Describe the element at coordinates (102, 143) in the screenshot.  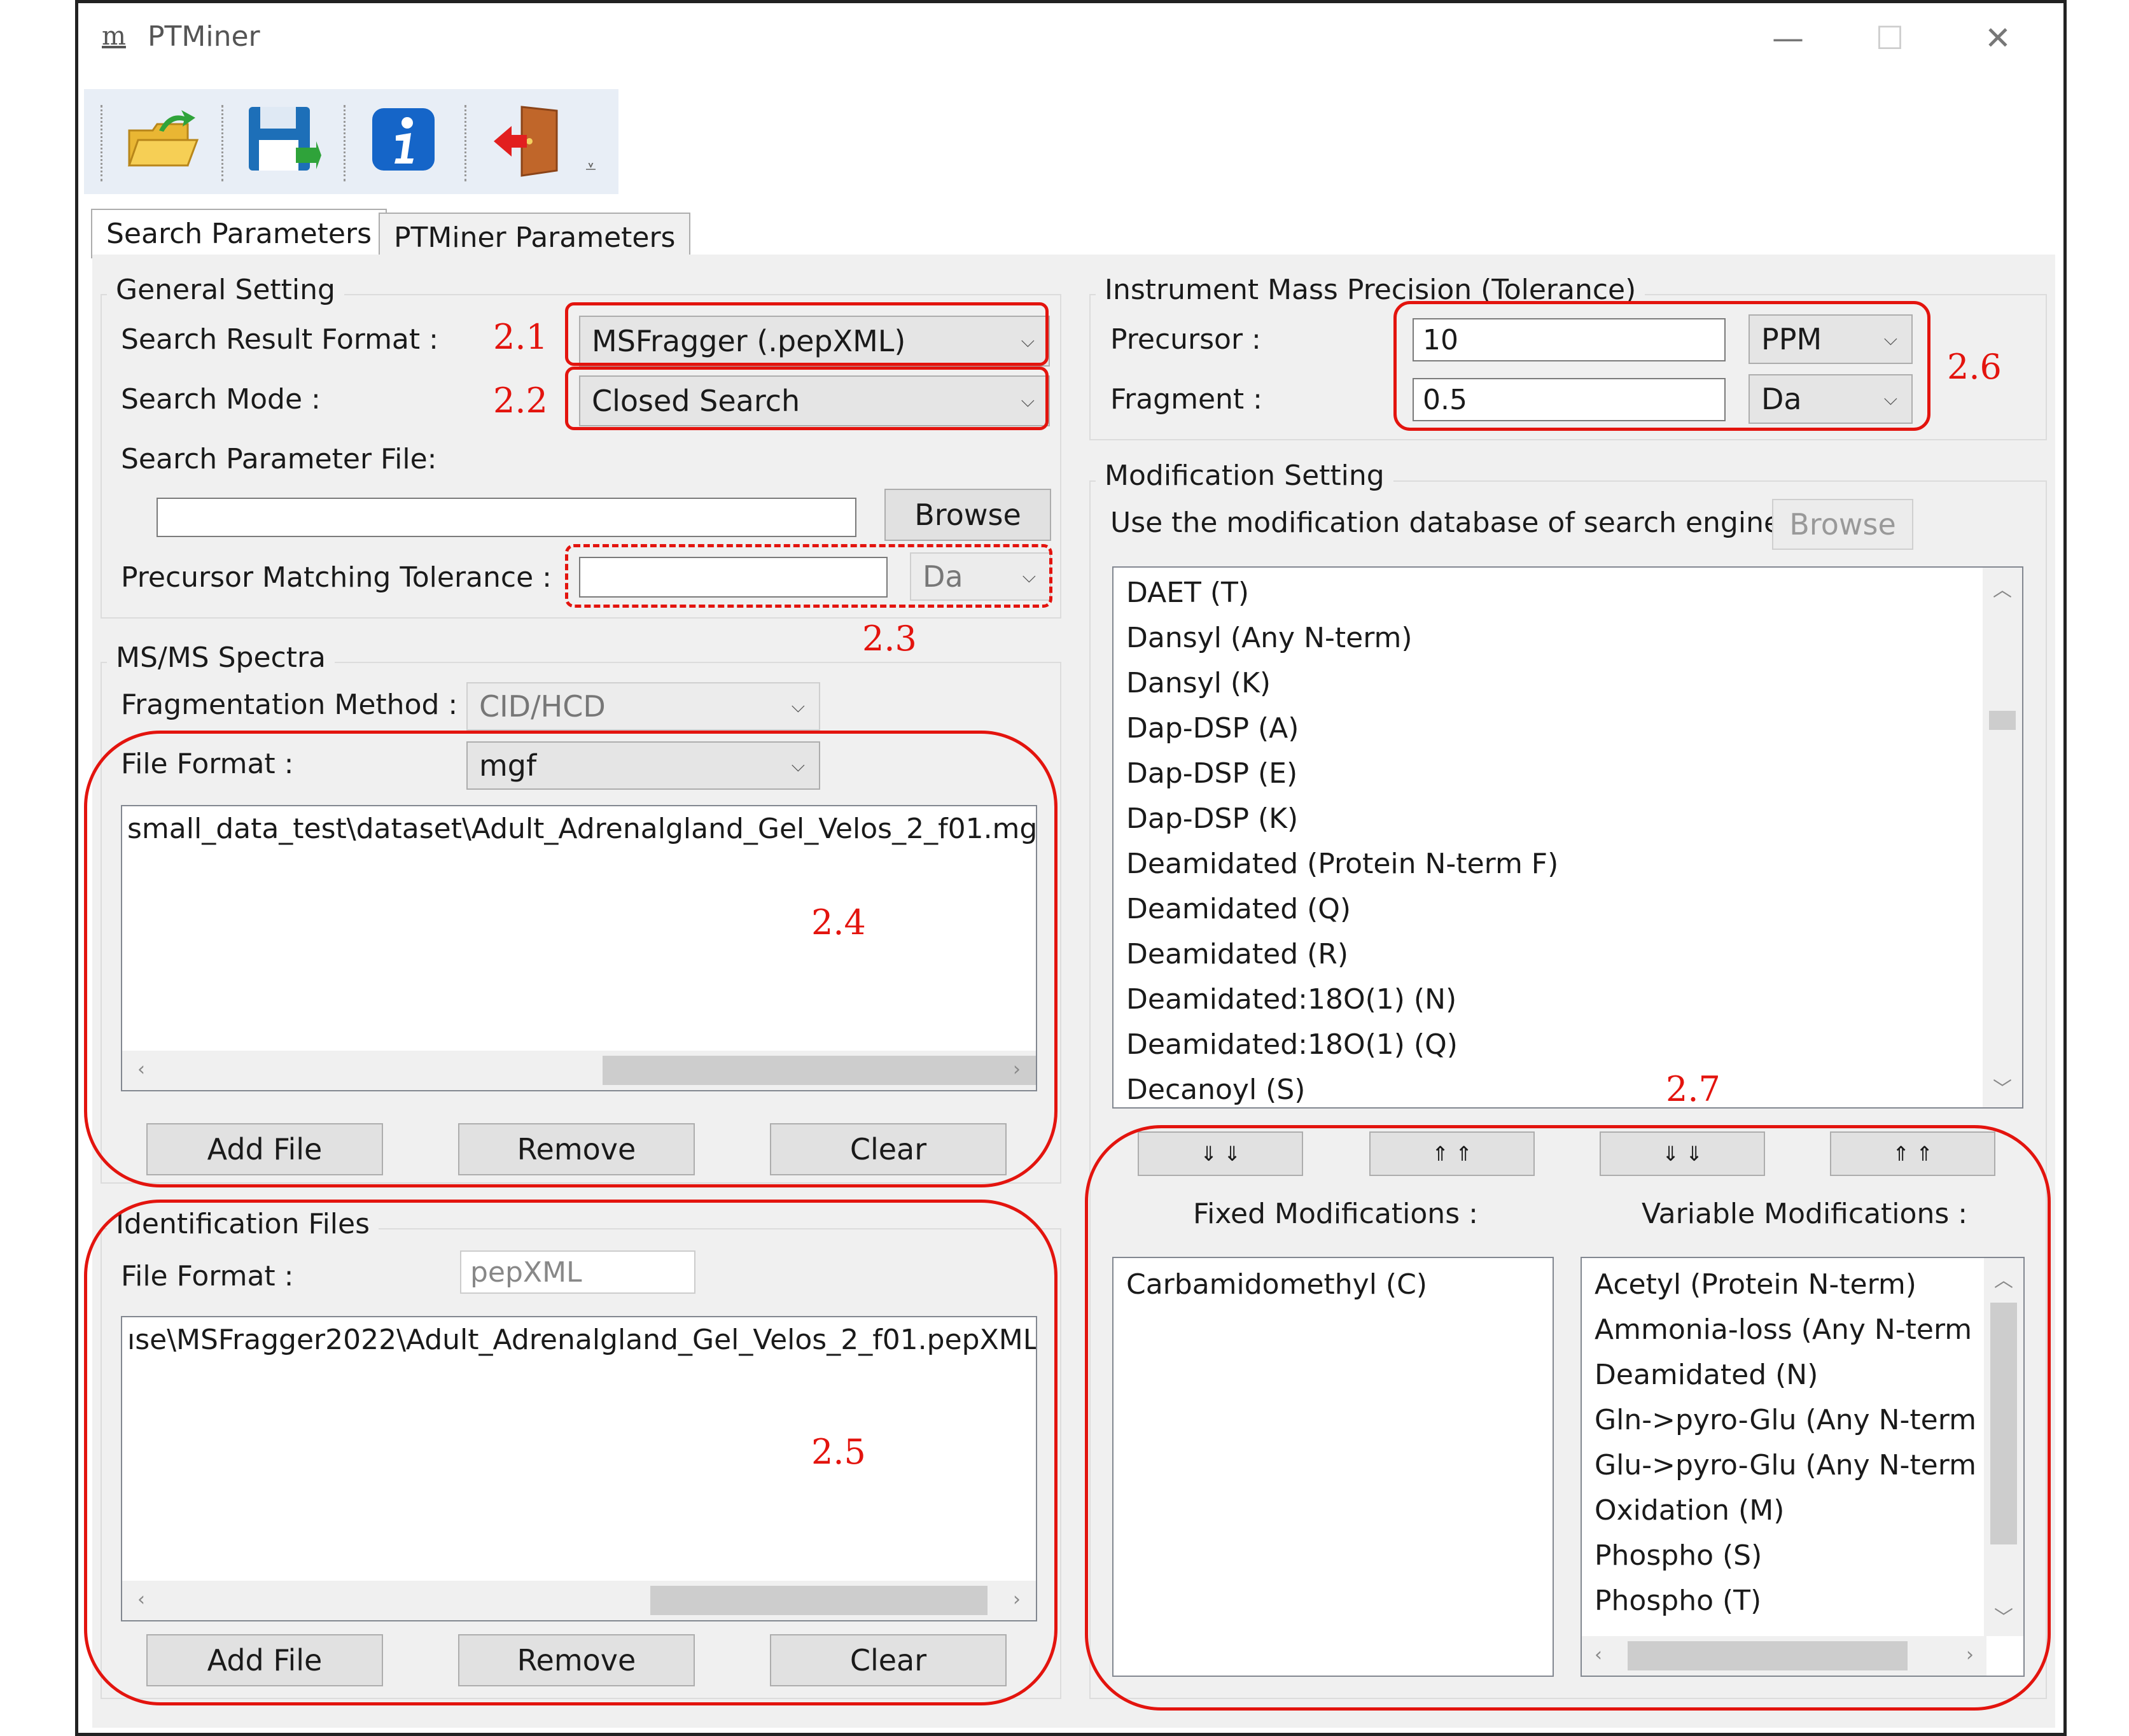
I see `toolbar-grip` at that location.